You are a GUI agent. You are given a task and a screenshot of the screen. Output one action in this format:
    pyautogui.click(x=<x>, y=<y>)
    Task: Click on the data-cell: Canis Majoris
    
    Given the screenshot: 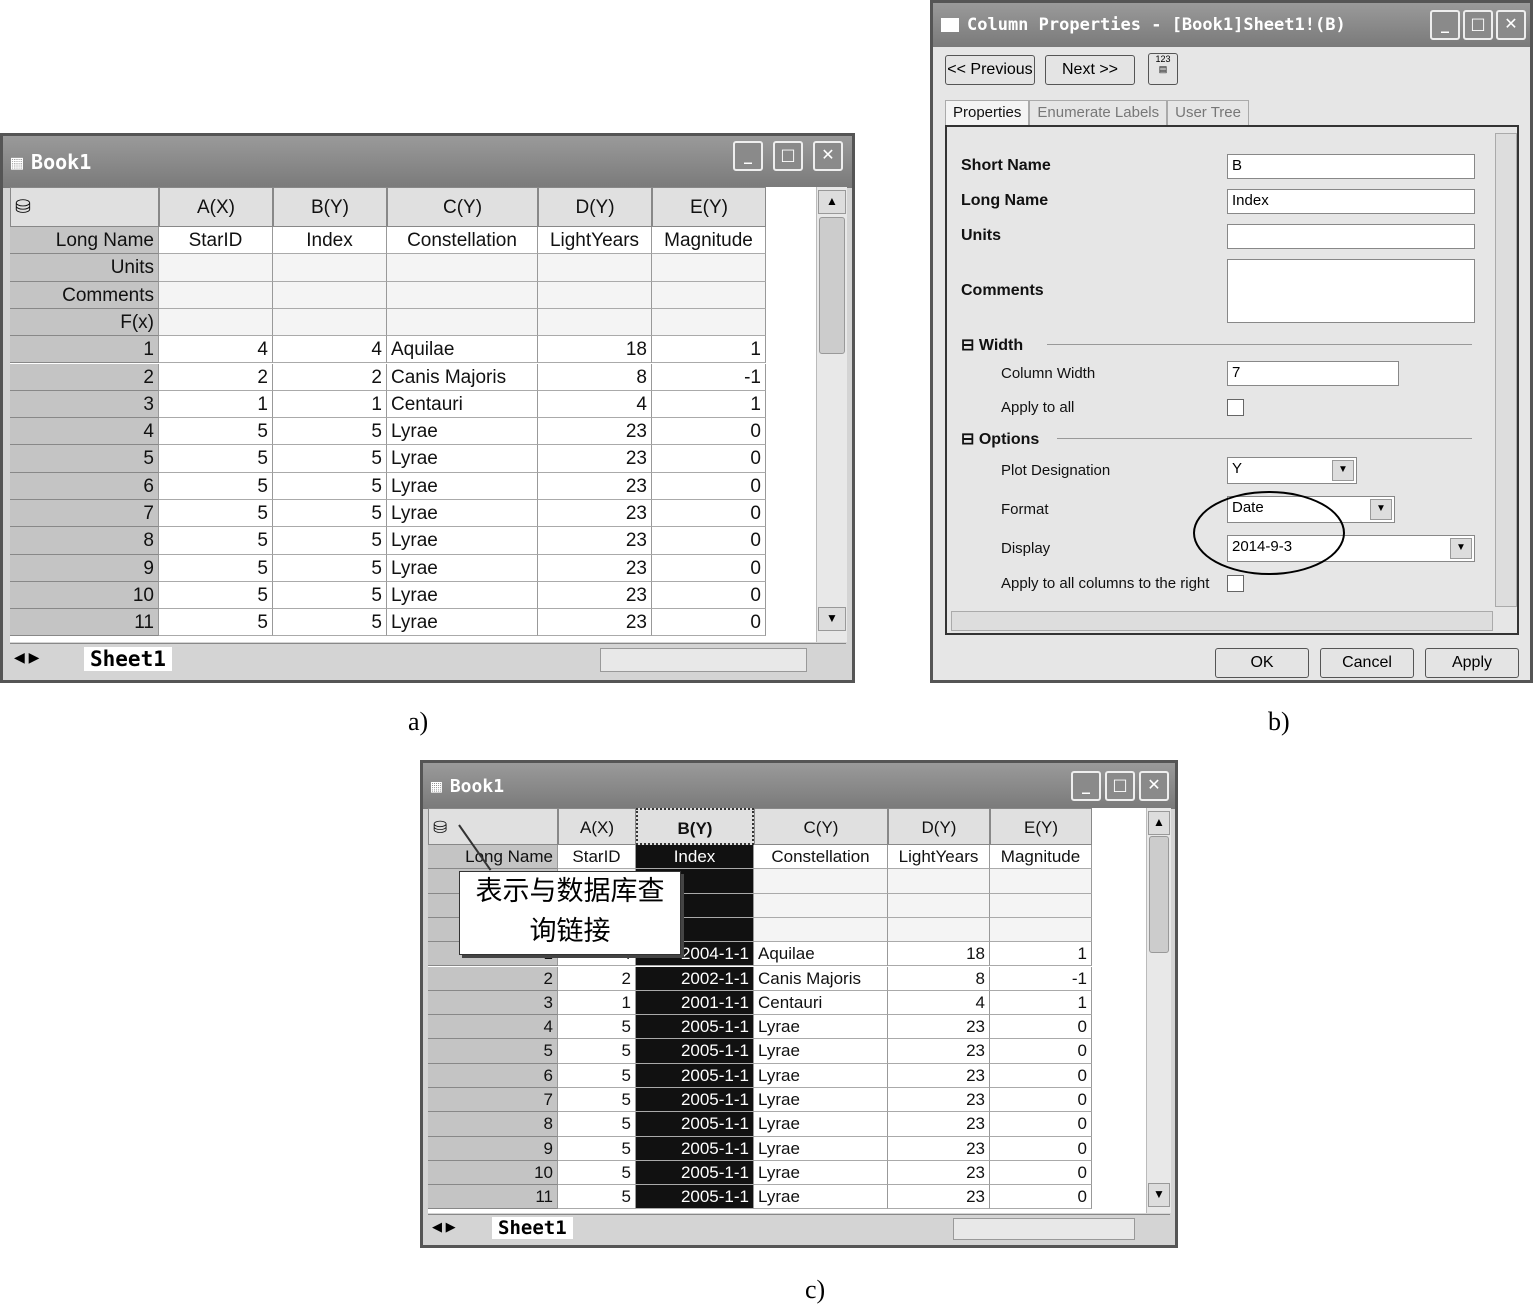 What is the action you would take?
    pyautogui.click(x=821, y=978)
    